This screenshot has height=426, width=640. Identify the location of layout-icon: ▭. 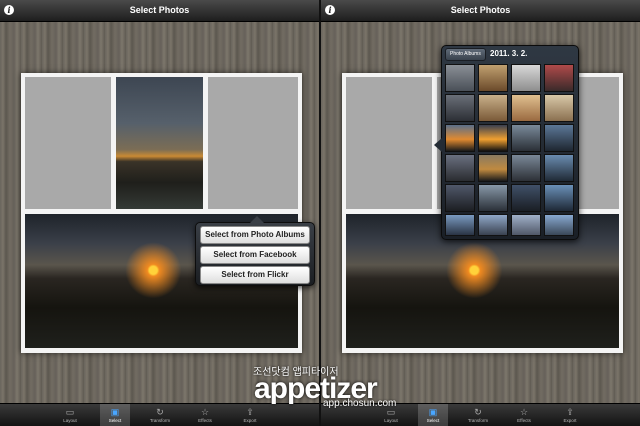
(70, 412).